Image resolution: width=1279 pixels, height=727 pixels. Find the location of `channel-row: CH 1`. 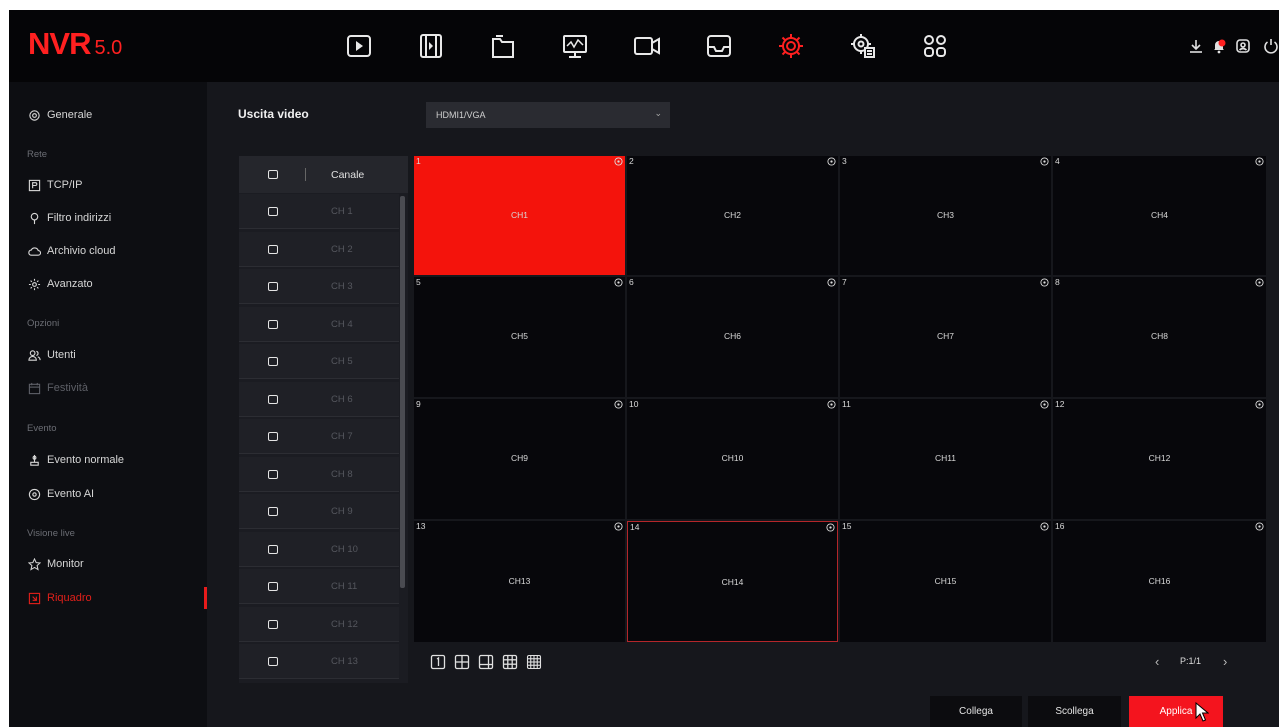

channel-row: CH 1 is located at coordinates (319, 211).